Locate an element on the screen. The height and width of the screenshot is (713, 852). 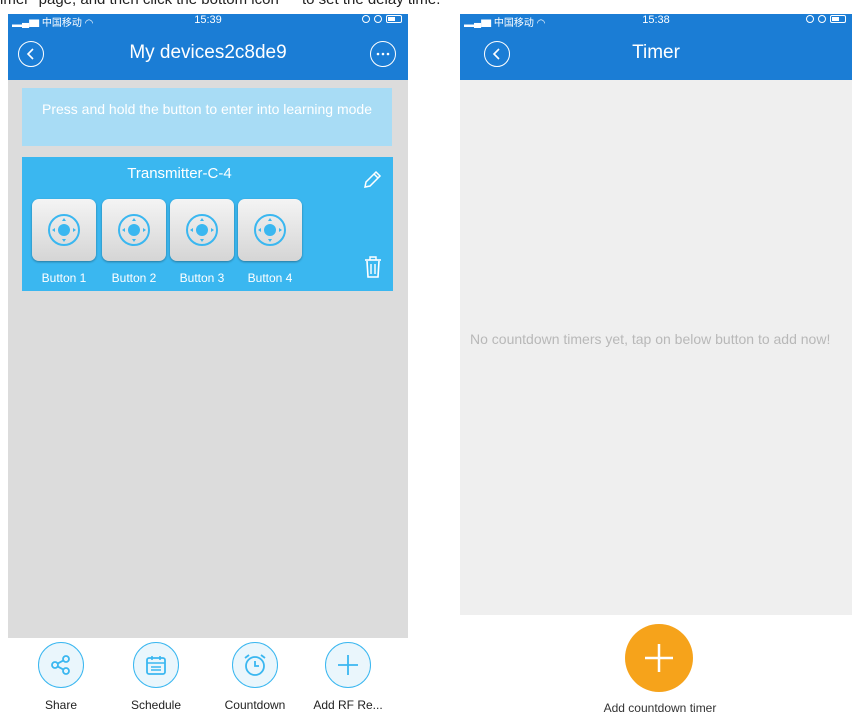
timer-bottom-bar: Add countdown timer is located at coordinates (656, 664).